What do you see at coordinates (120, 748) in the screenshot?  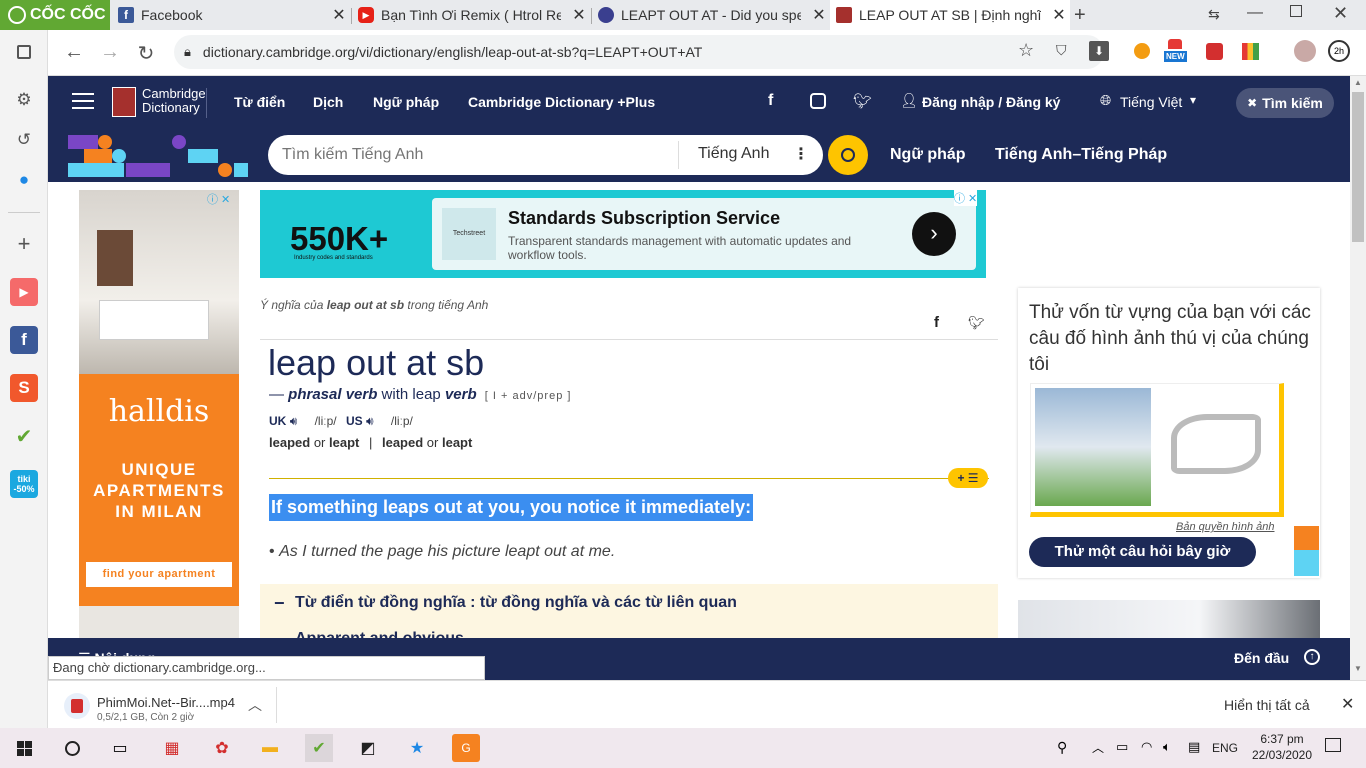 I see `task-view-icon: ▭` at bounding box center [120, 748].